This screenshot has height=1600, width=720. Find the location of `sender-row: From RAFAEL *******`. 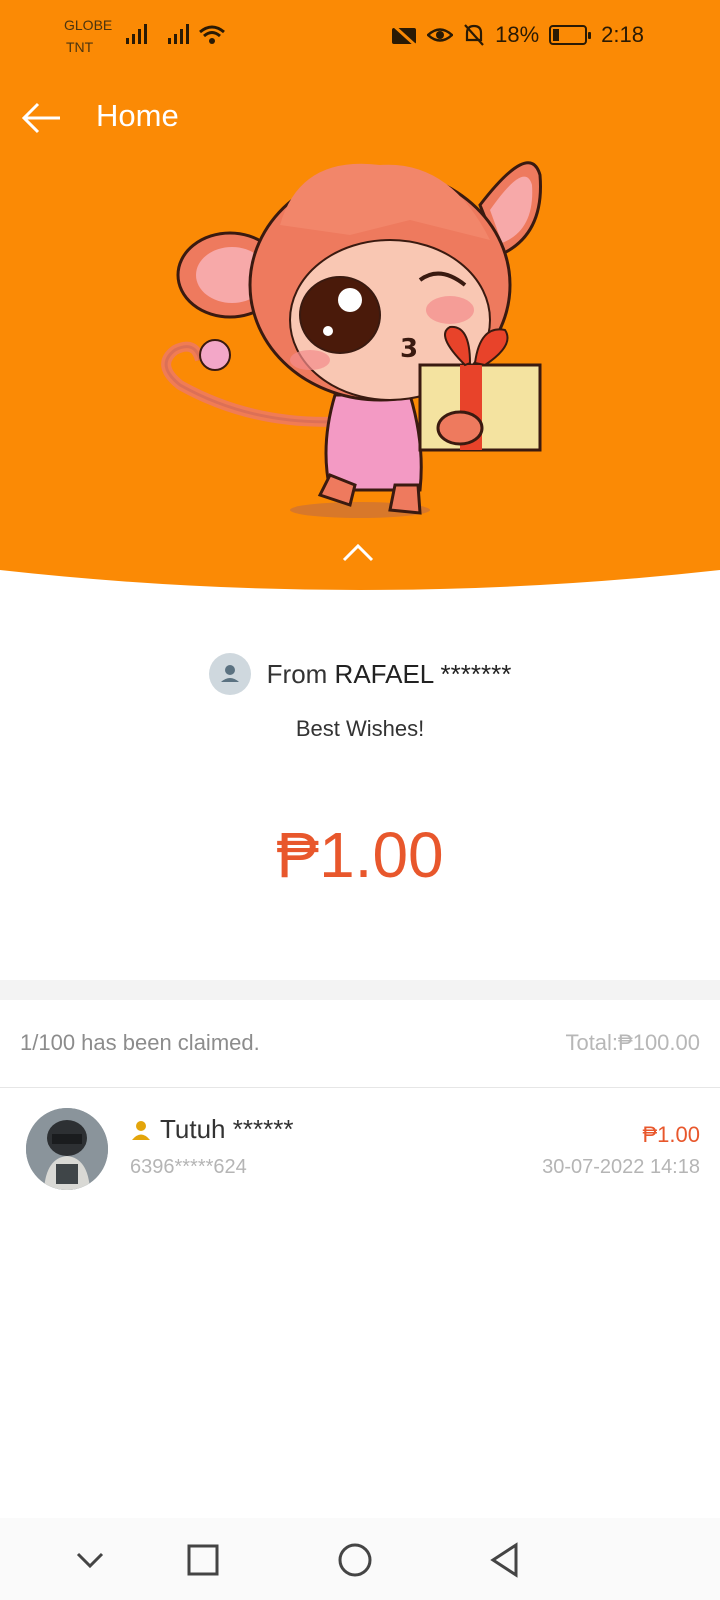

sender-row: From RAFAEL ******* is located at coordinates (360, 674).